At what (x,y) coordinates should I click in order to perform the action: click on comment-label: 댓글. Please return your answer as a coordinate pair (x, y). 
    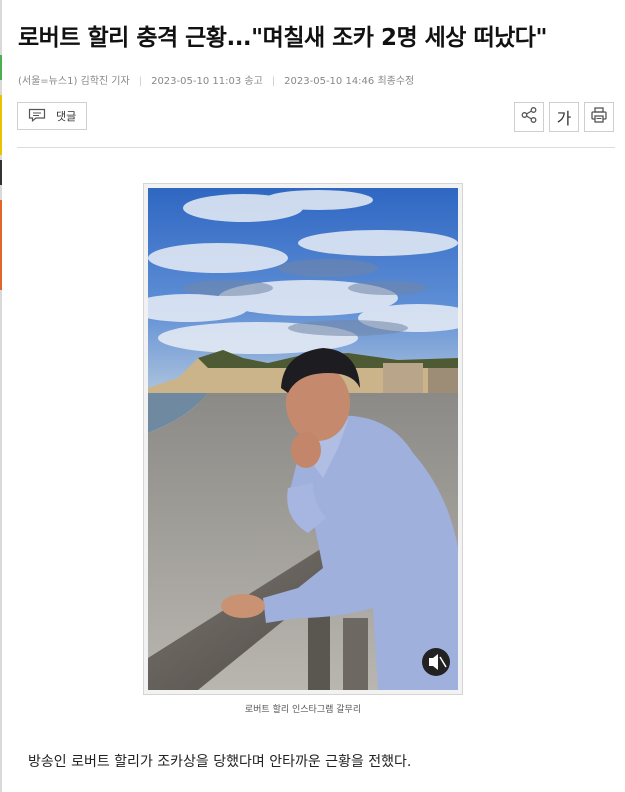
    Looking at the image, I should click on (66, 116).